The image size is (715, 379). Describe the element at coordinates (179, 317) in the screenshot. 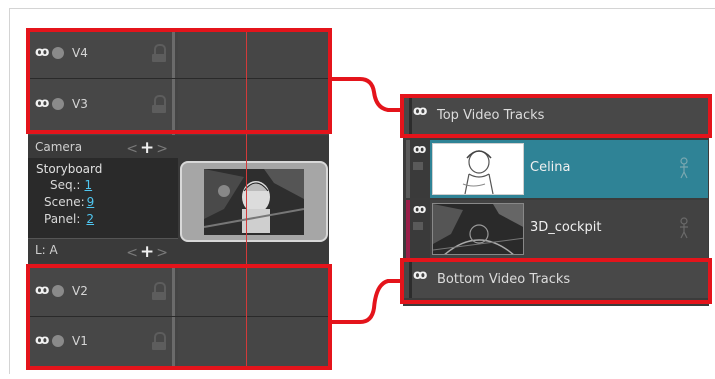

I see `bottom-tracks-highlight` at that location.